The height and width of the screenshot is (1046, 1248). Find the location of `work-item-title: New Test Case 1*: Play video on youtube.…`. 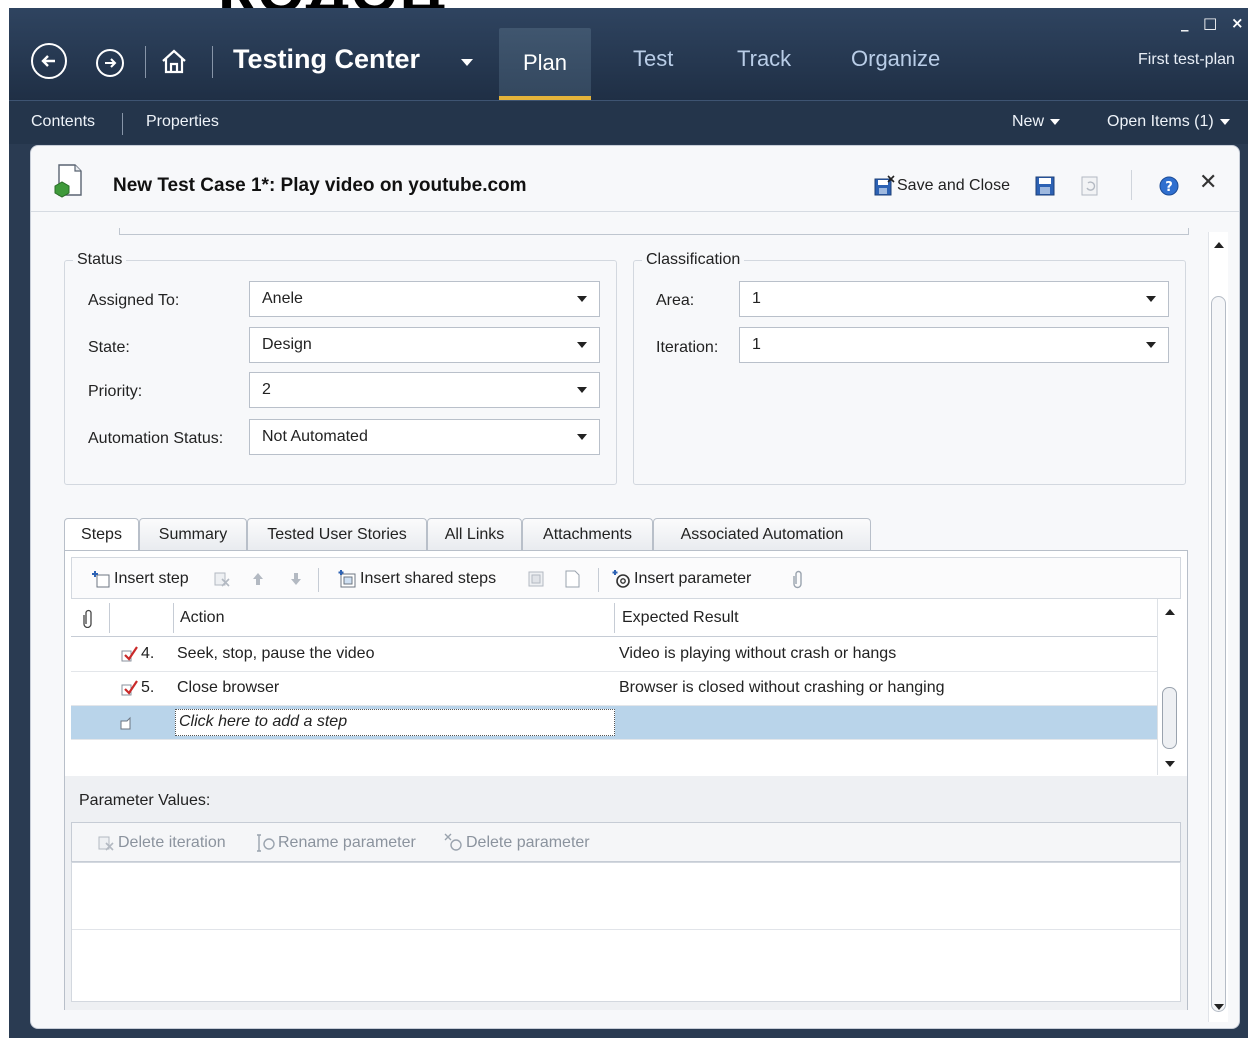

work-item-title: New Test Case 1*: Play video on youtube.… is located at coordinates (320, 185).